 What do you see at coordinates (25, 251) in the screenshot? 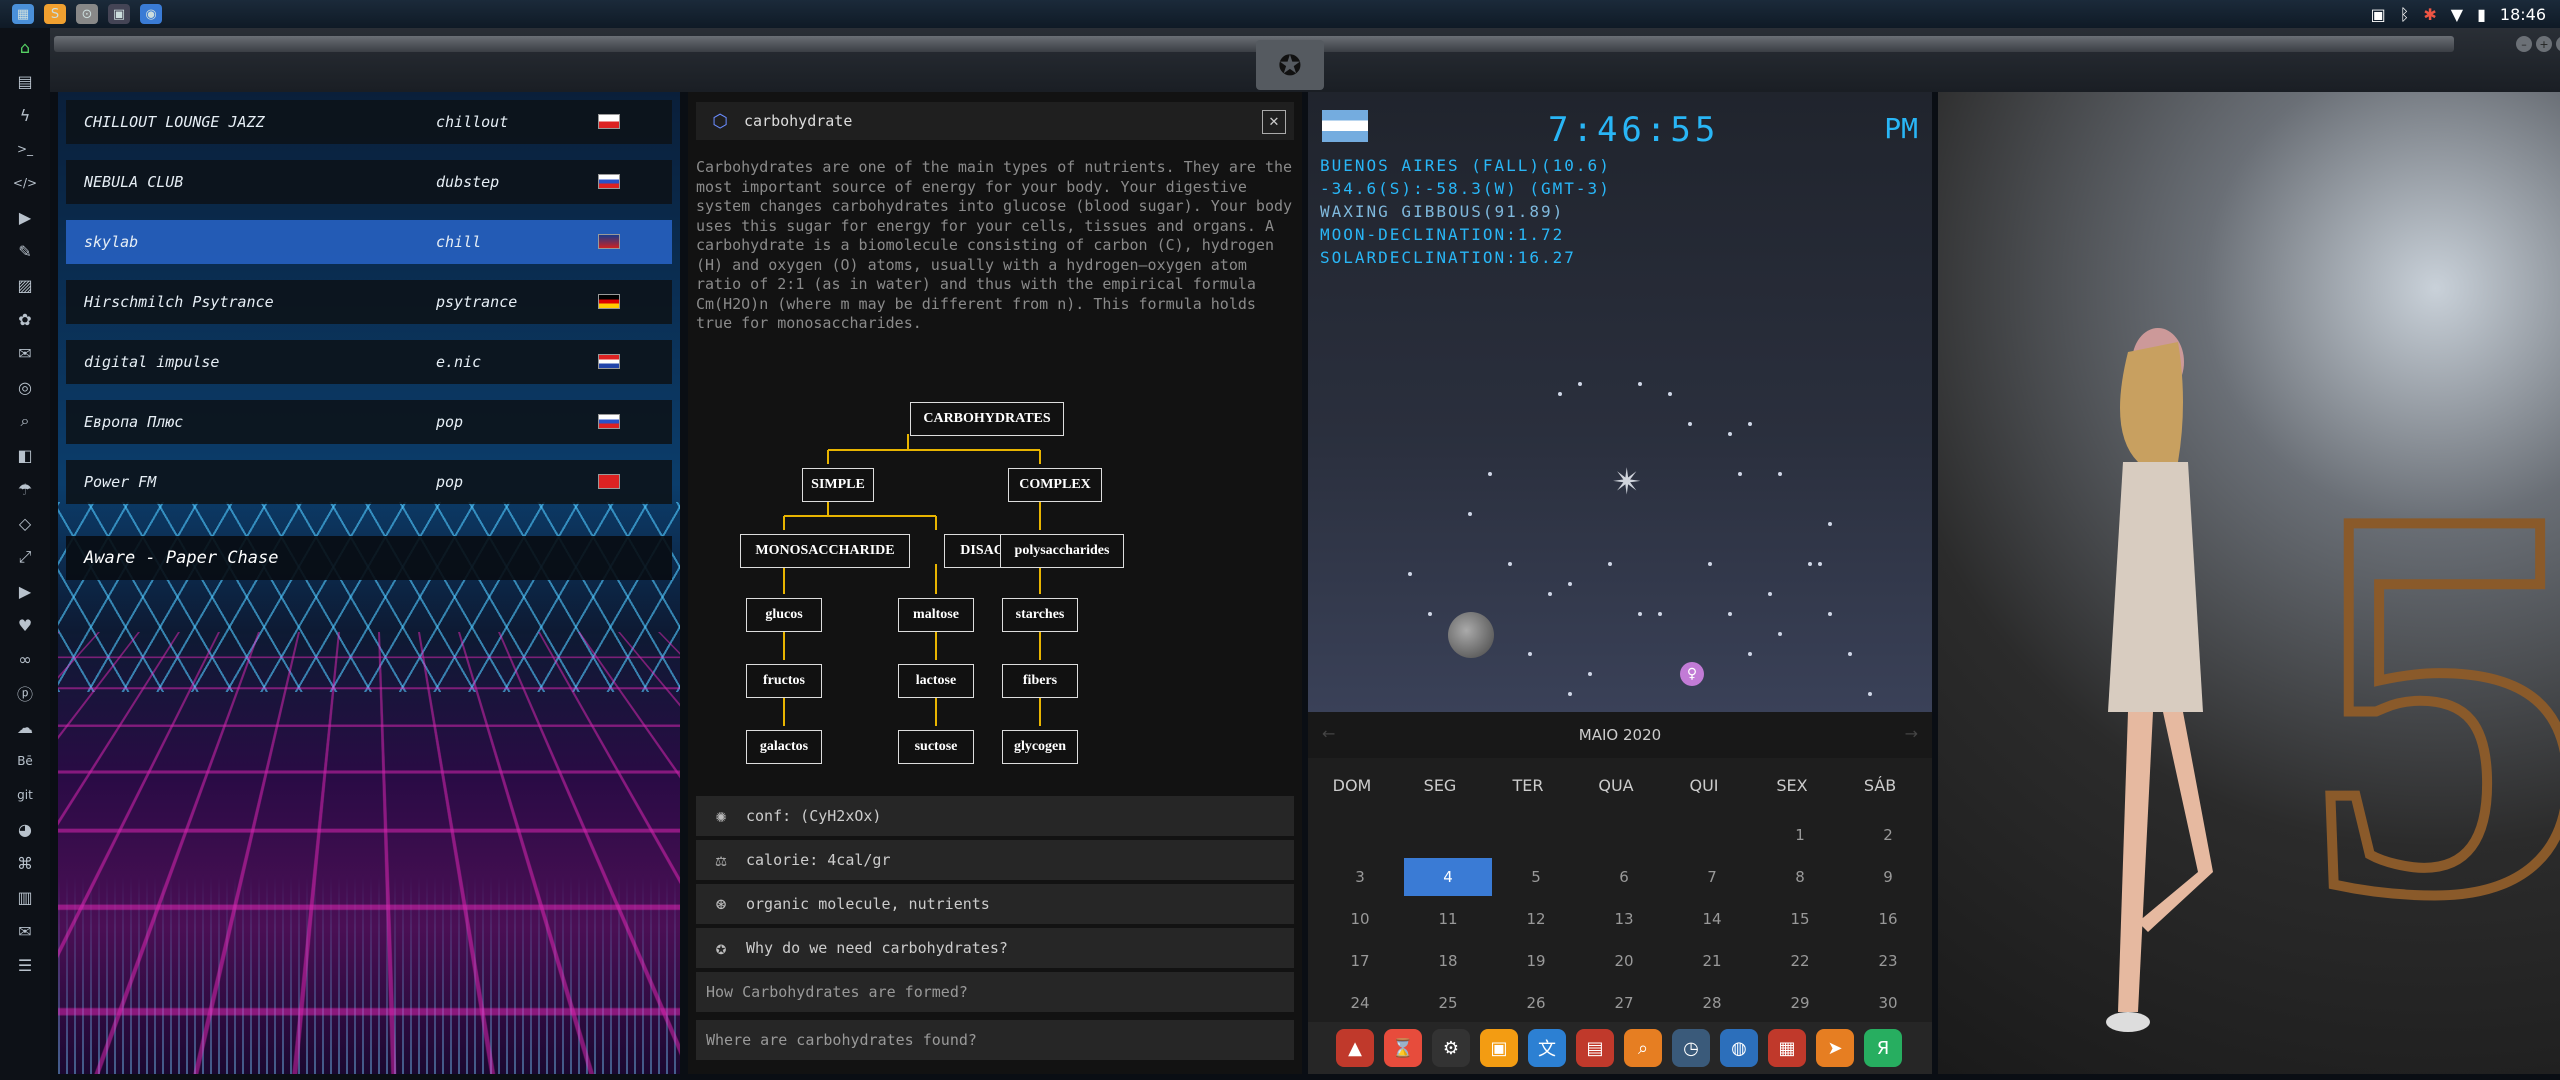
I see `sidebar-note-icon: ✎` at bounding box center [25, 251].